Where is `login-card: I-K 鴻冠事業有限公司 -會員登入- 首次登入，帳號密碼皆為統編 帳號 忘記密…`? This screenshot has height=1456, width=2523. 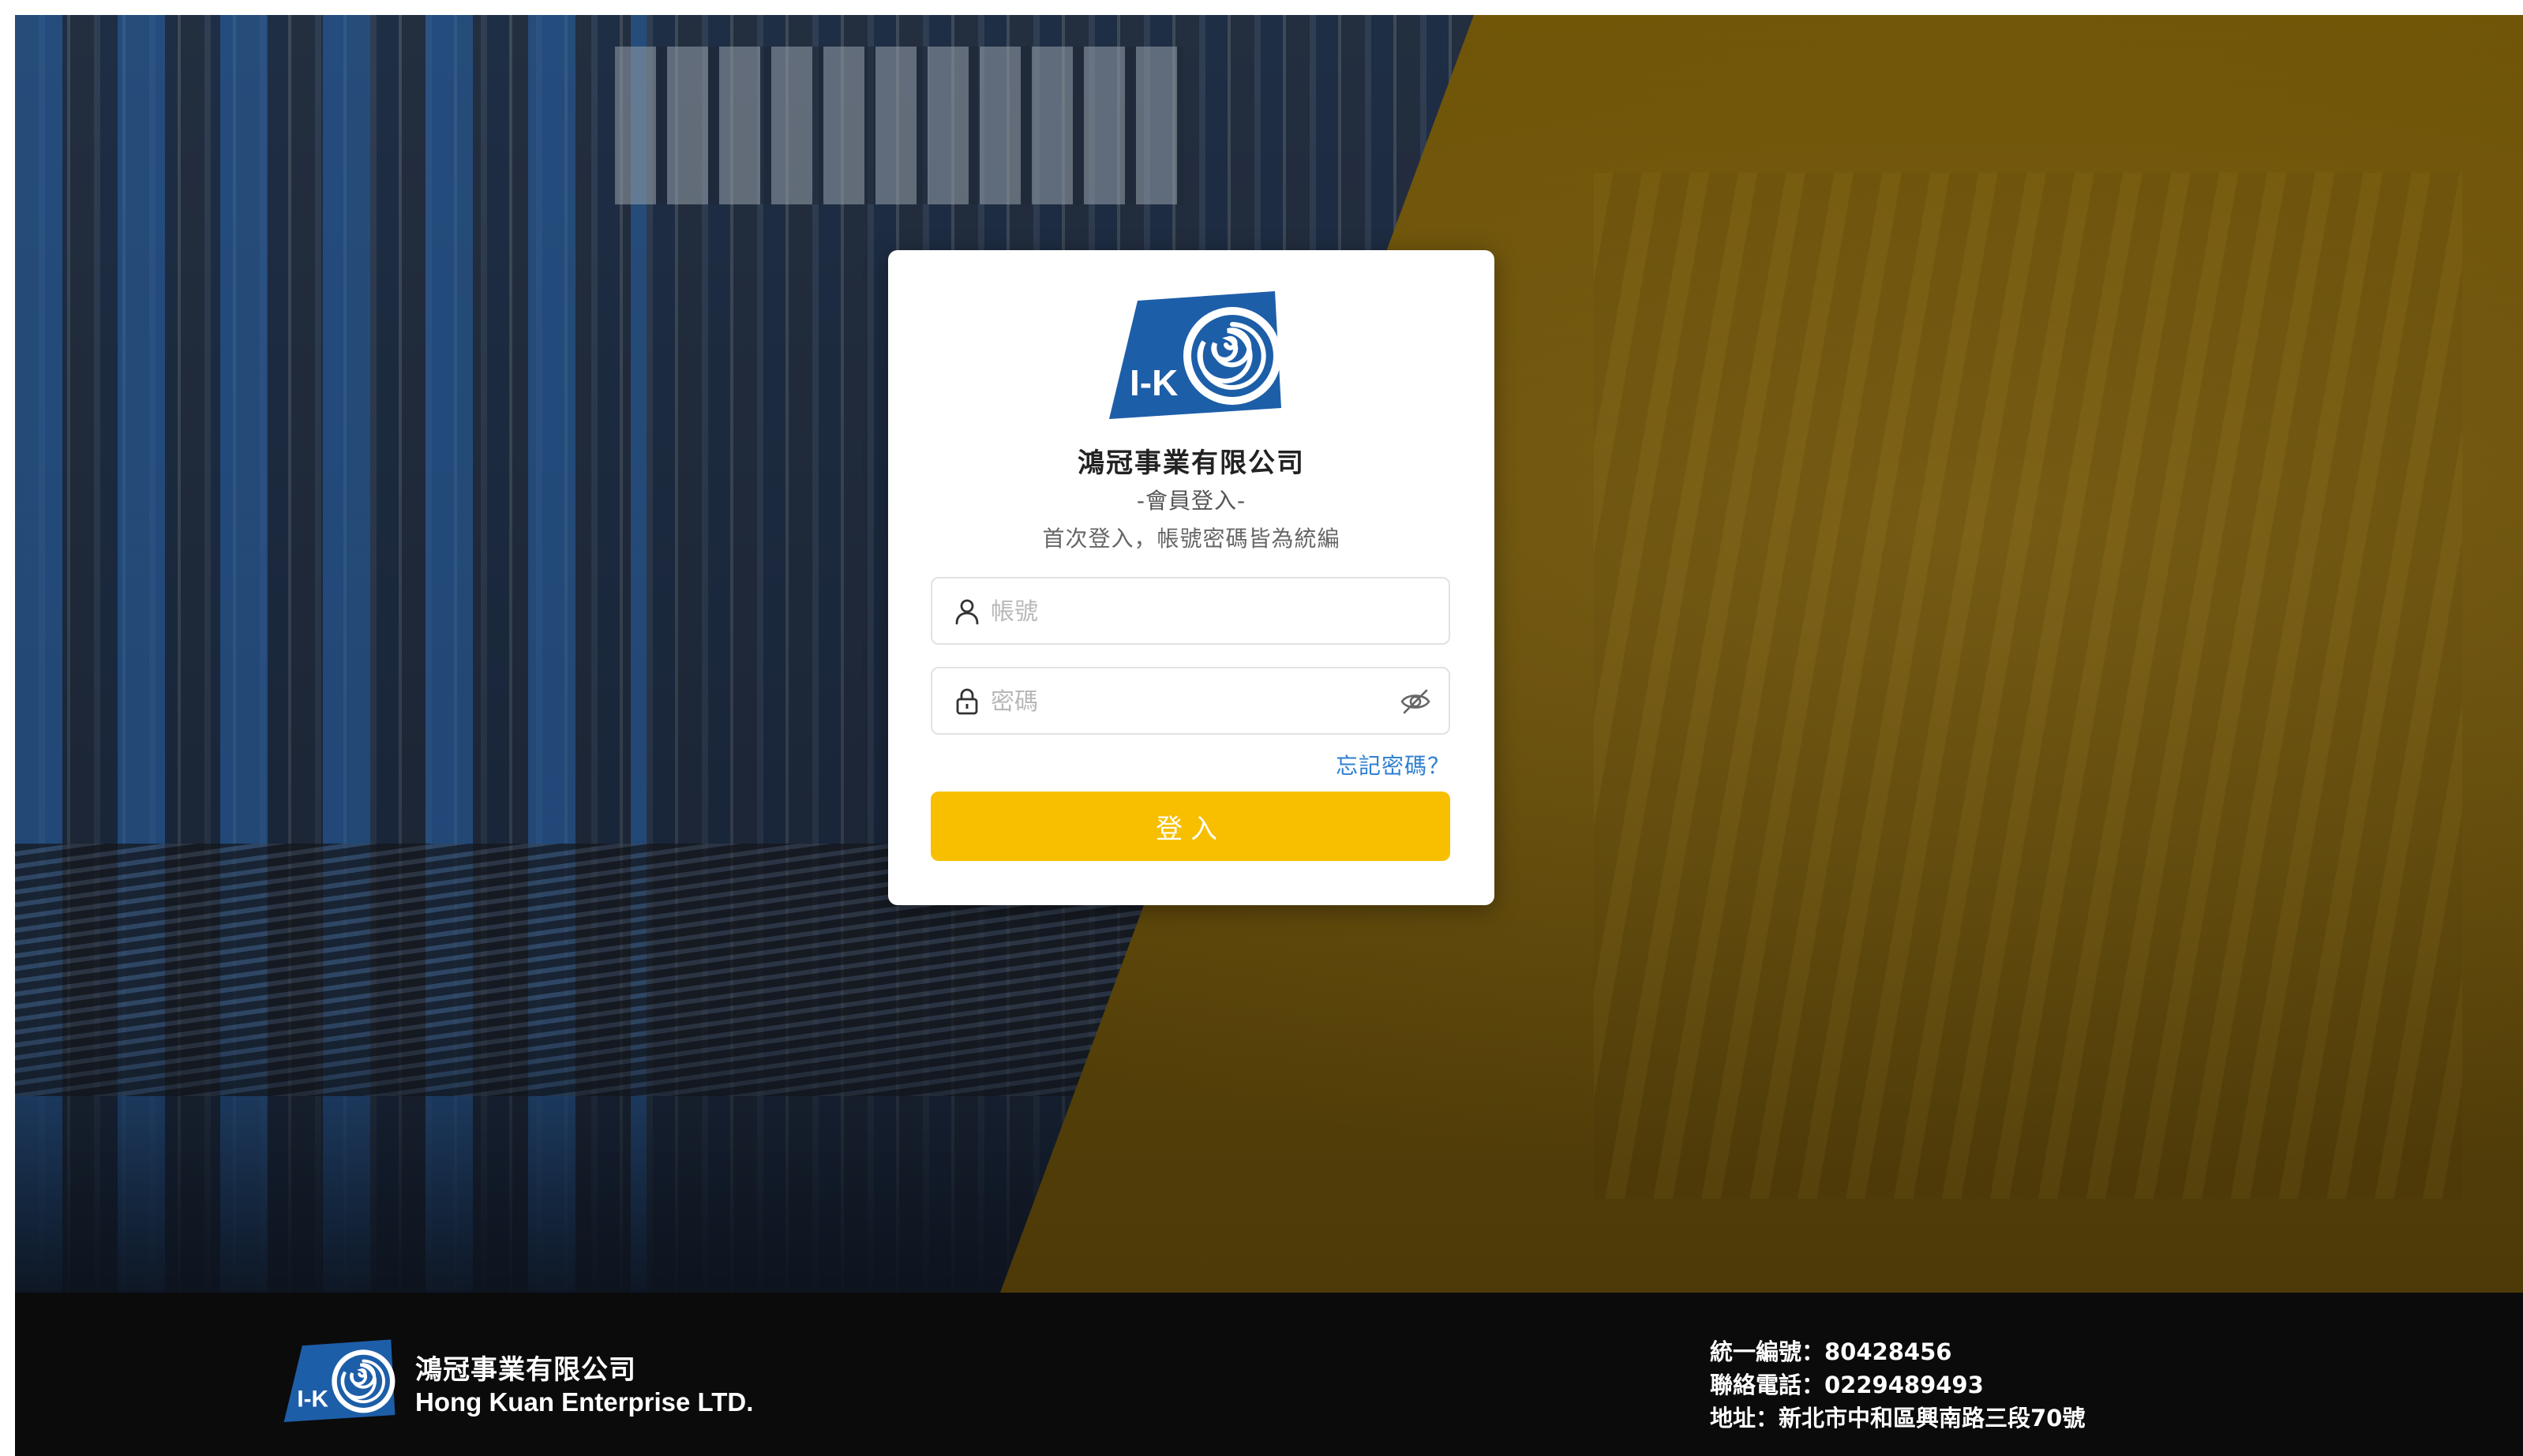
login-card: I-K 鴻冠事業有限公司 -會員登入- 首次登入，帳號密碼皆為統編 帳號 忘記密… is located at coordinates (1191, 577).